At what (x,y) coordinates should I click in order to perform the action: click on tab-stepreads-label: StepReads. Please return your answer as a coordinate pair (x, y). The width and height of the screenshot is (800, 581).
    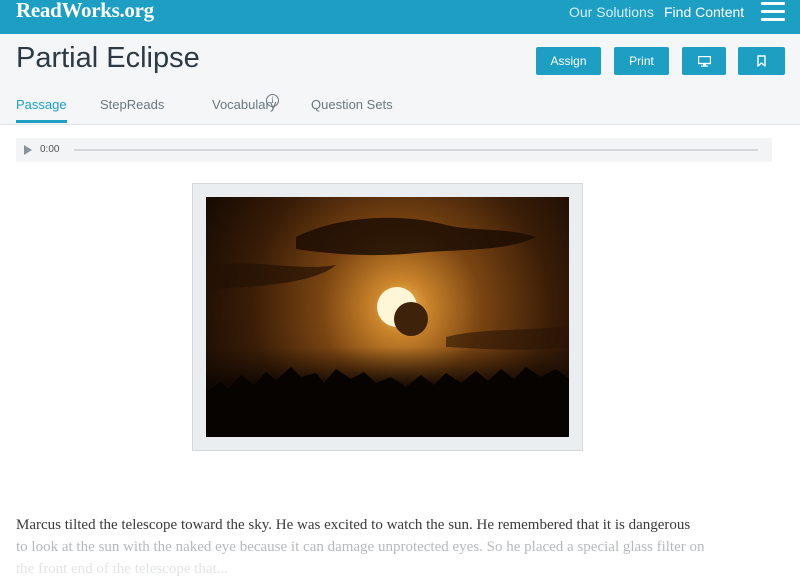
    Looking at the image, I should click on (132, 104).